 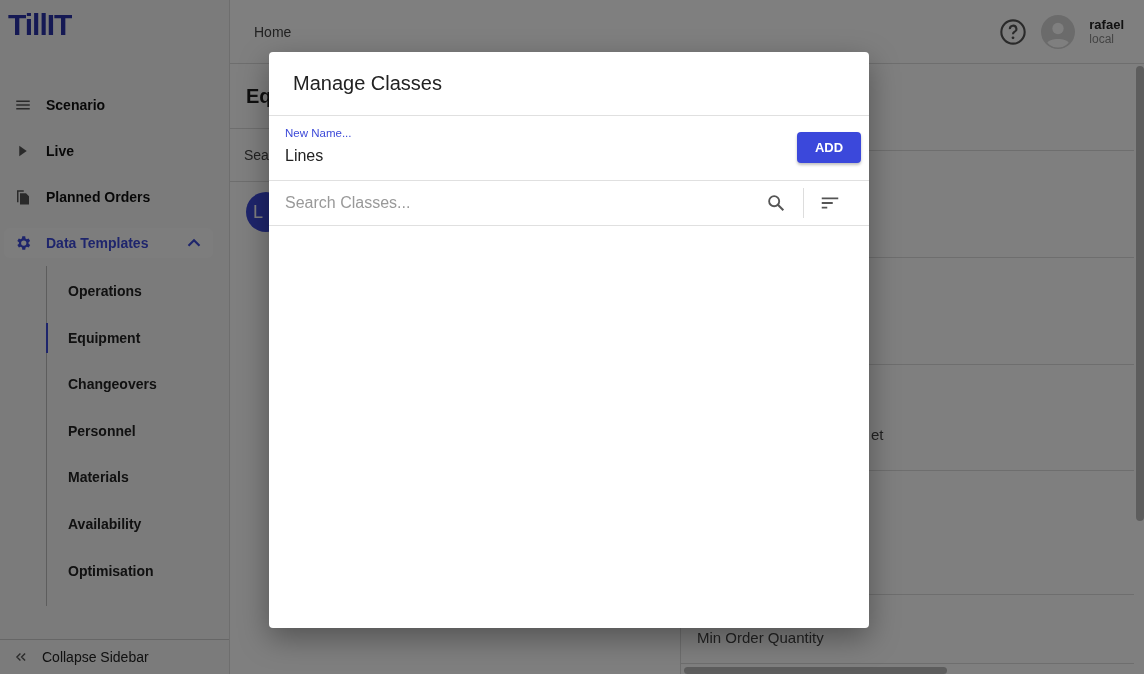 I want to click on documents-icon, so click(x=23, y=197).